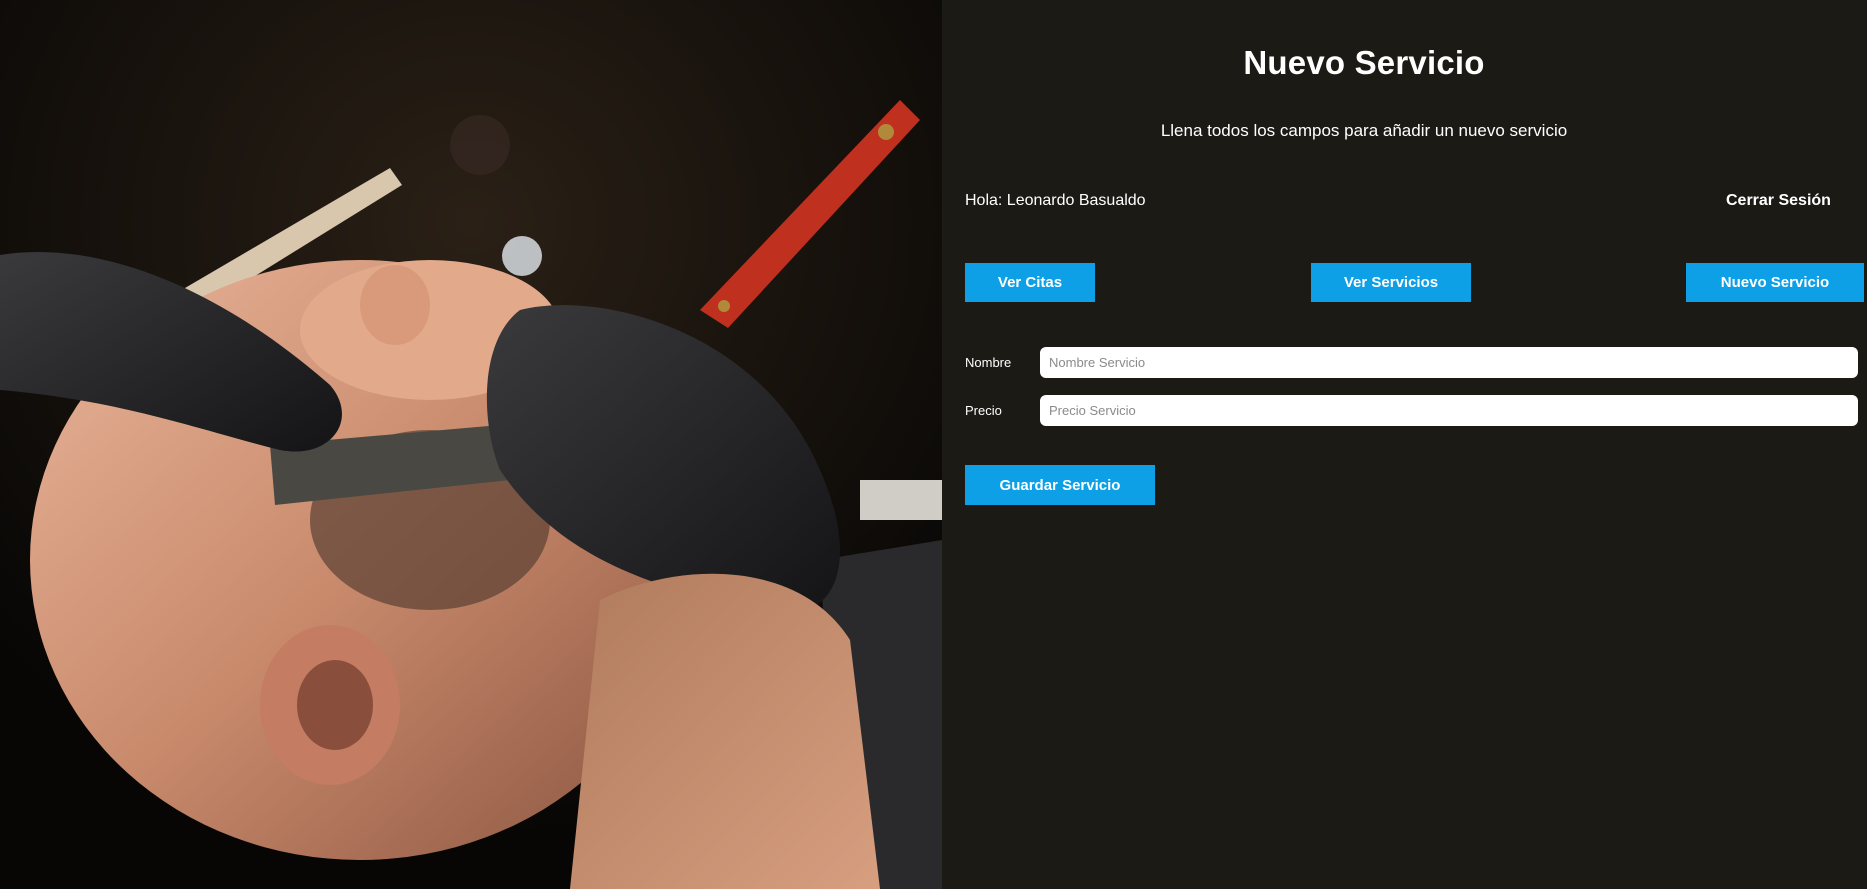 The width and height of the screenshot is (1867, 889). I want to click on guardar-servicio-button: Guardar Servicio, so click(1060, 485).